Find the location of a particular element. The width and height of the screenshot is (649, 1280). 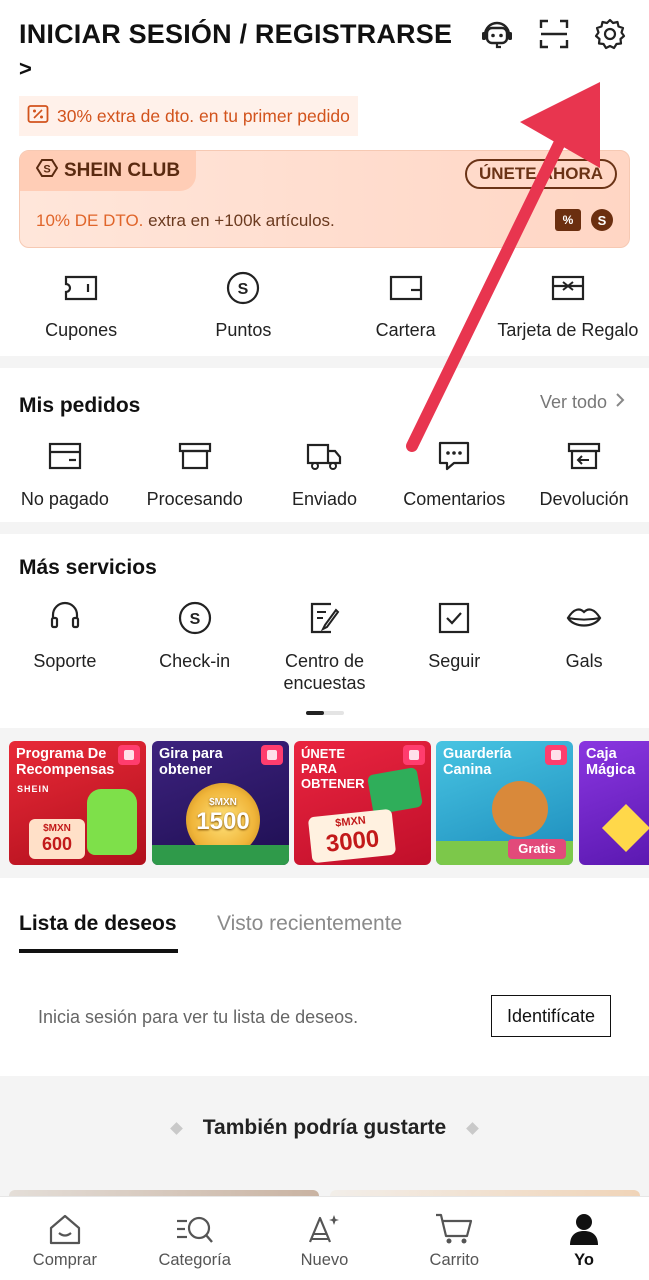

order-status-label: Comentarios is located at coordinates (454, 499).